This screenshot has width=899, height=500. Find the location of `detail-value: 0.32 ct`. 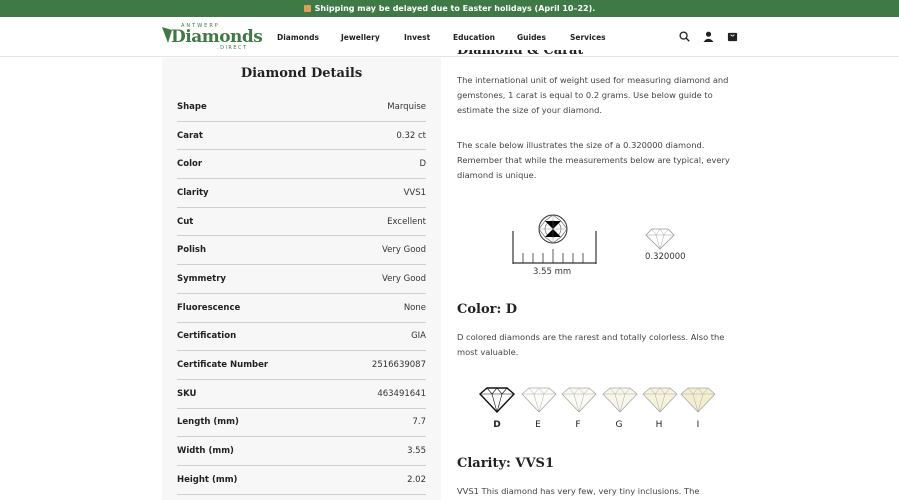

detail-value: 0.32 ct is located at coordinates (411, 135).